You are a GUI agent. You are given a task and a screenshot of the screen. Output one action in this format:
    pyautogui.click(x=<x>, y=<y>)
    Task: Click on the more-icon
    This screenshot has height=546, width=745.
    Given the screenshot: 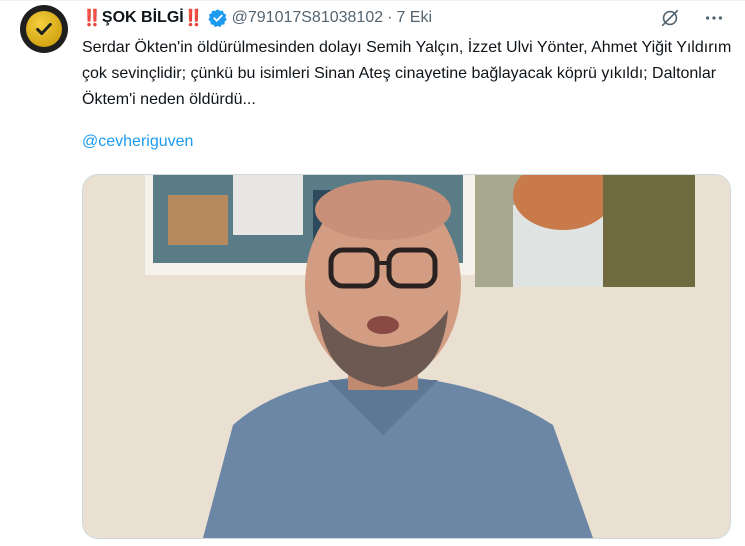 What is the action you would take?
    pyautogui.click(x=714, y=18)
    